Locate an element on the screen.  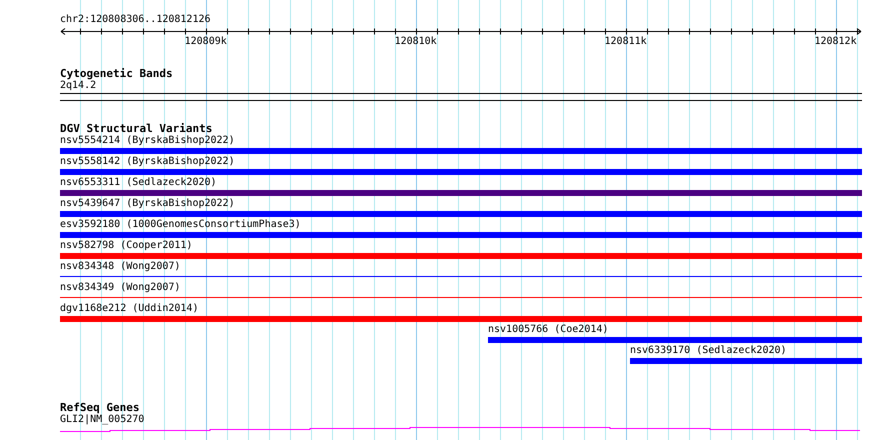
tick-label: 120809k is located at coordinates (205, 42).